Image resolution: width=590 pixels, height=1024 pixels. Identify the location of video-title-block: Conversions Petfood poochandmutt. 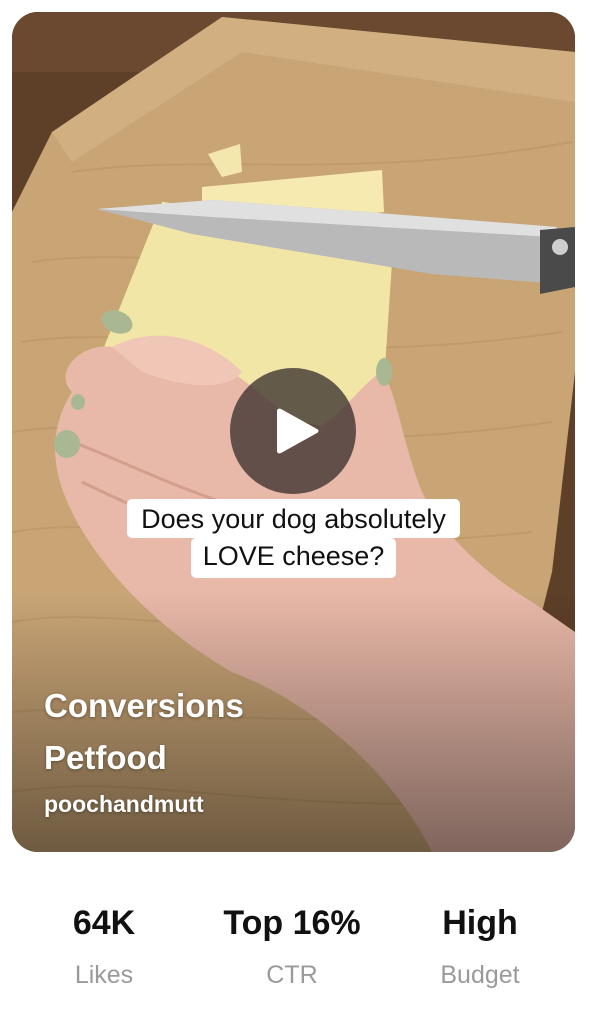
(144, 751).